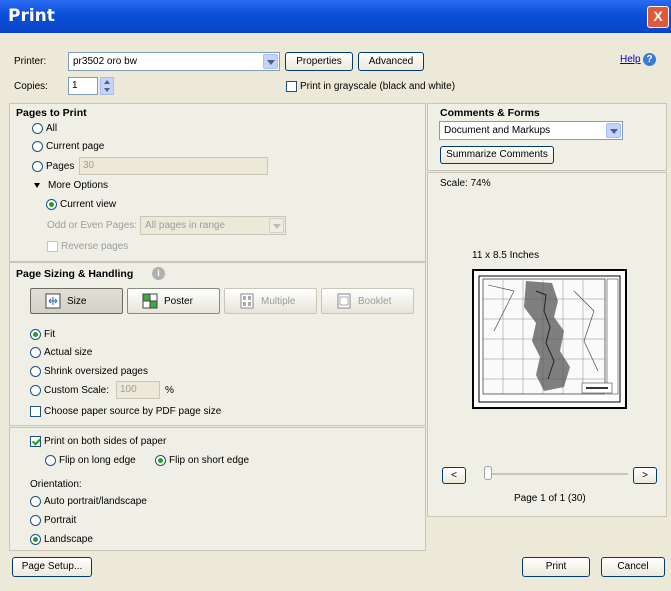 This screenshot has height=591, width=671. What do you see at coordinates (107, 82) in the screenshot?
I see `spin-up-icon` at bounding box center [107, 82].